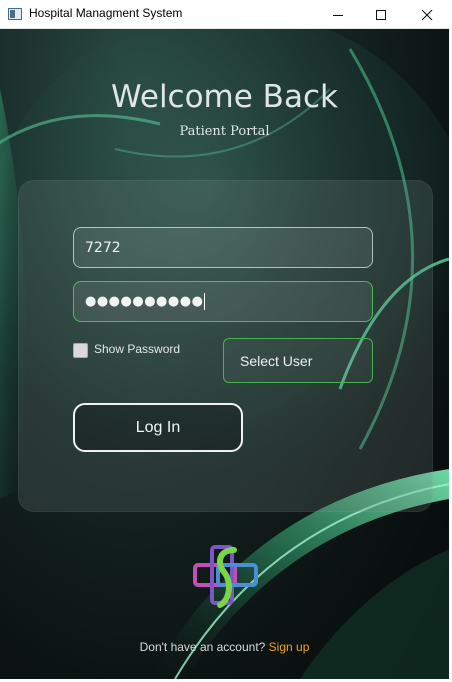  What do you see at coordinates (226, 14) in the screenshot?
I see `title-bar: Hospital Managment System` at bounding box center [226, 14].